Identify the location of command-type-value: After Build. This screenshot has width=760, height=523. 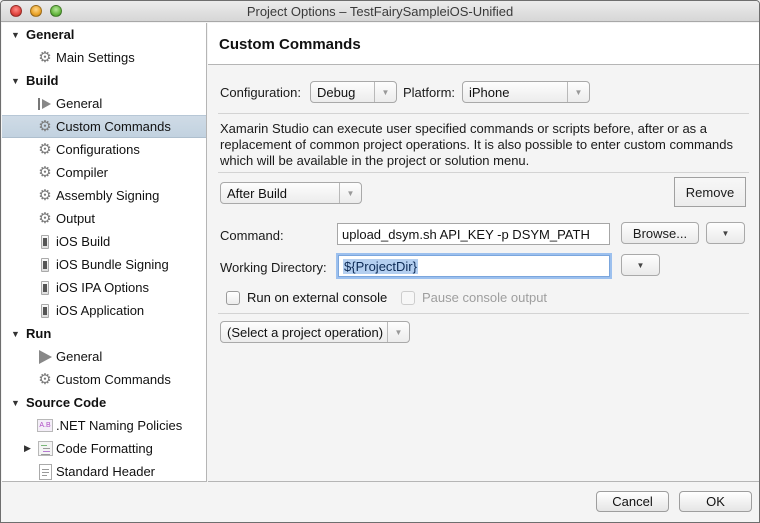
(257, 193).